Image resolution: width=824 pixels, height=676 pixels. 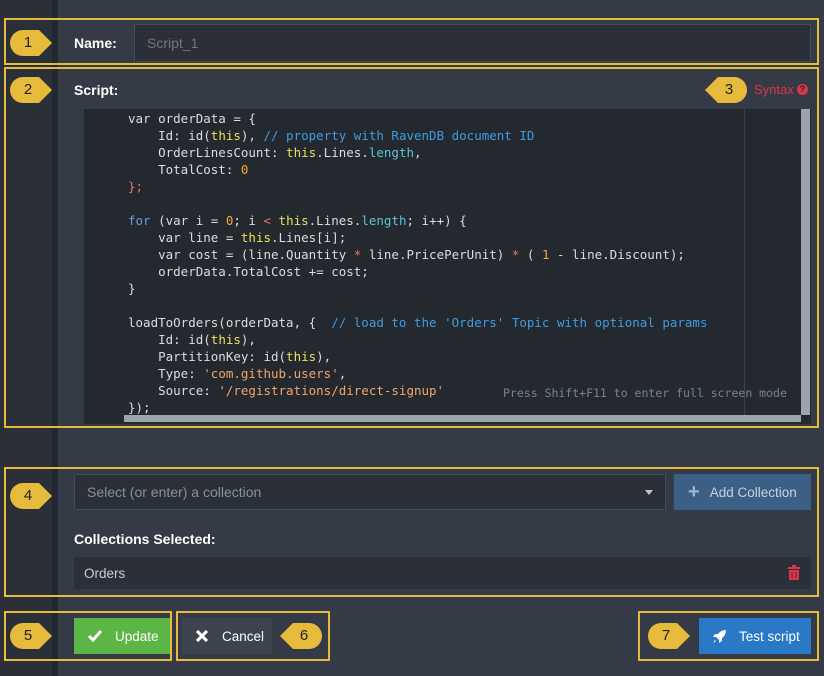 I want to click on syntax-link: Syntax ?, so click(x=781, y=89).